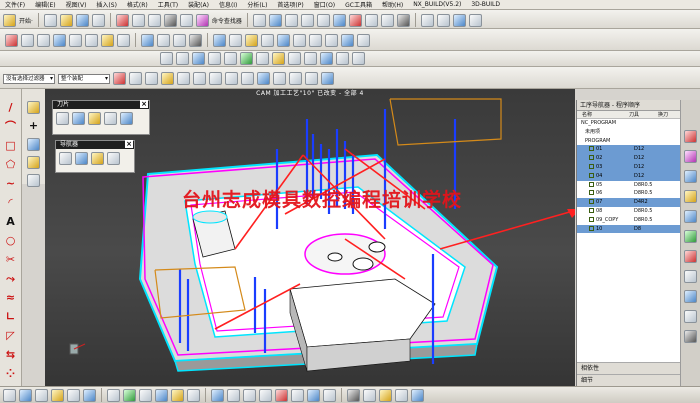  What do you see at coordinates (11, 336) in the screenshot?
I see `chamfer-tool-icon: ◸` at bounding box center [11, 336].